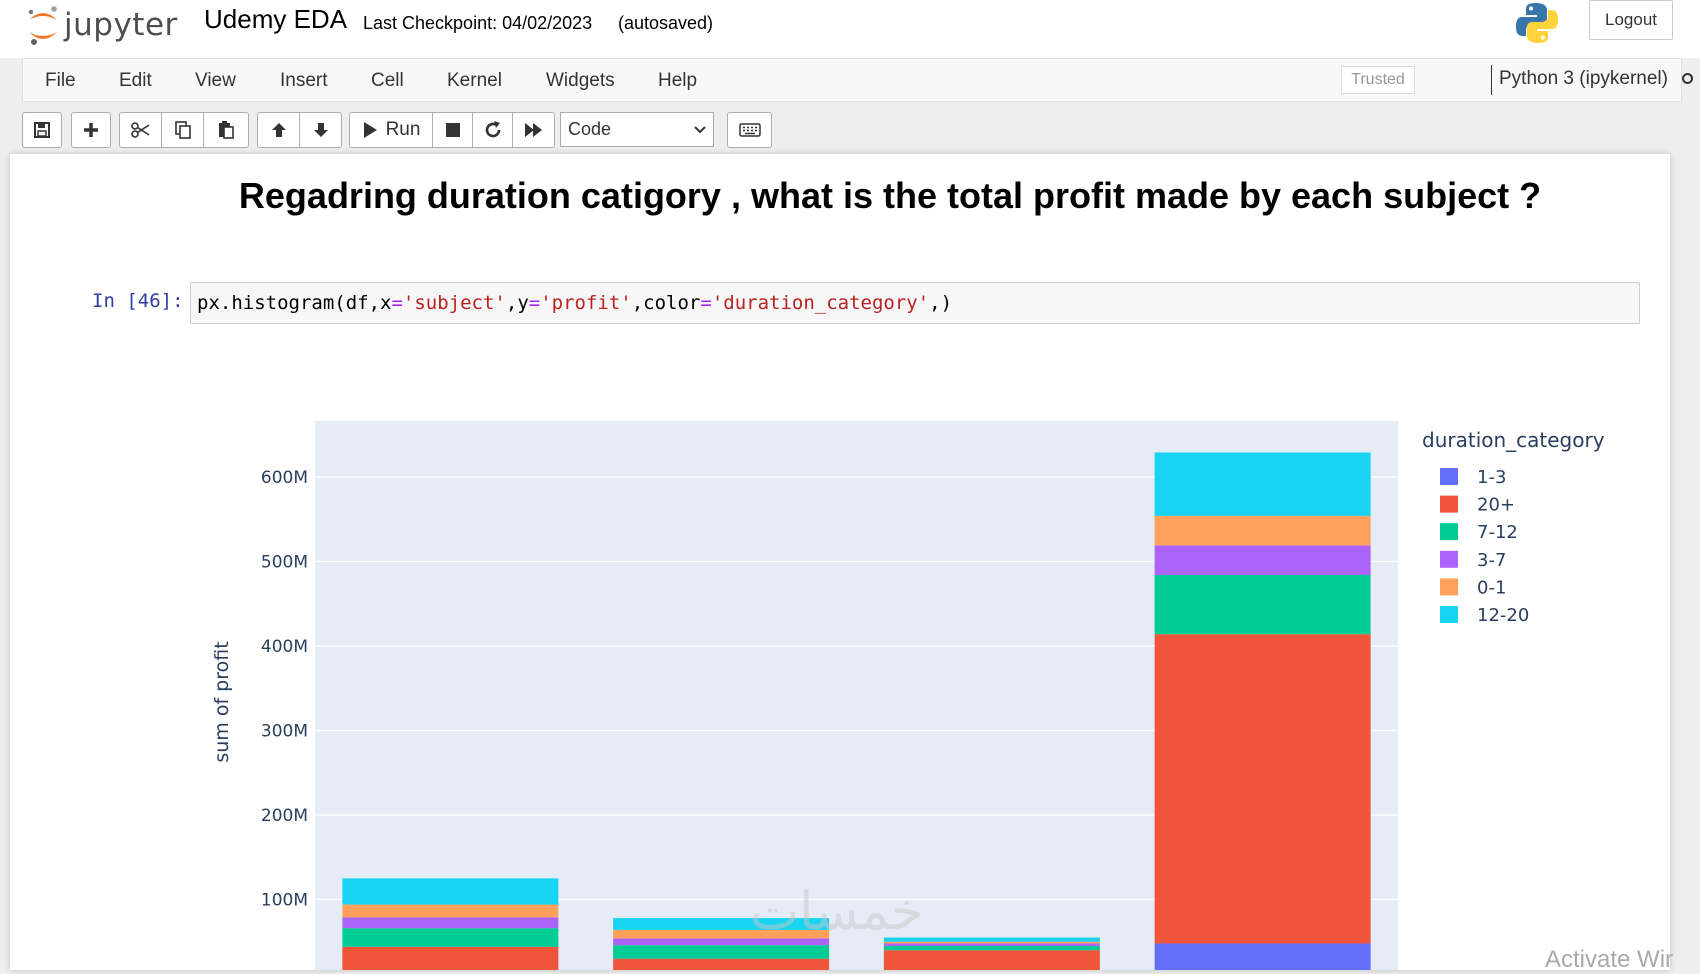 The height and width of the screenshot is (974, 1700). What do you see at coordinates (1378, 80) in the screenshot?
I see `trusted-badge: Trusted` at bounding box center [1378, 80].